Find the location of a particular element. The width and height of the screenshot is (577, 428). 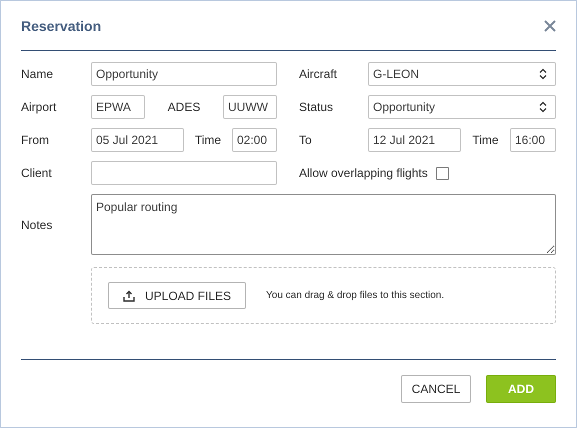

window-title: Reservation is located at coordinates (61, 26).